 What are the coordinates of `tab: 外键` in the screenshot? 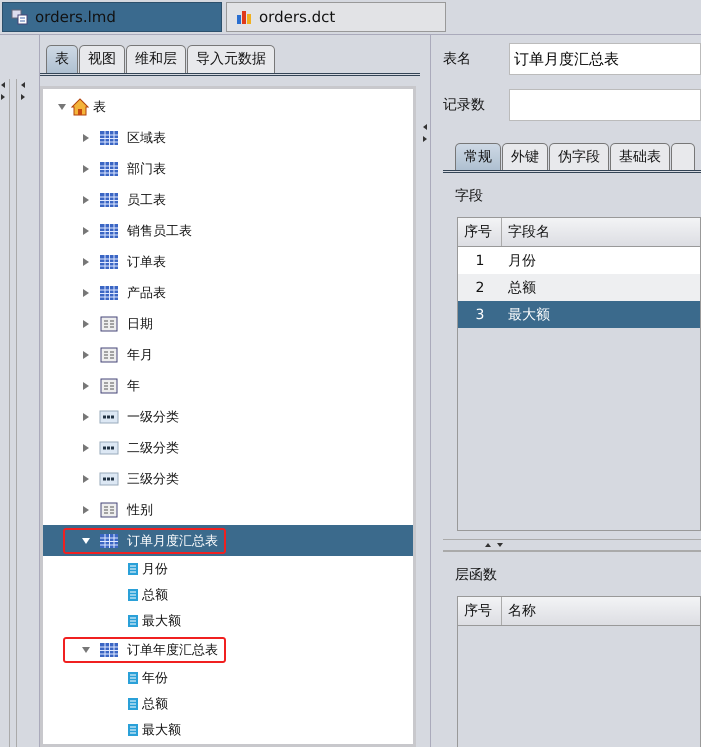 It's located at (525, 156).